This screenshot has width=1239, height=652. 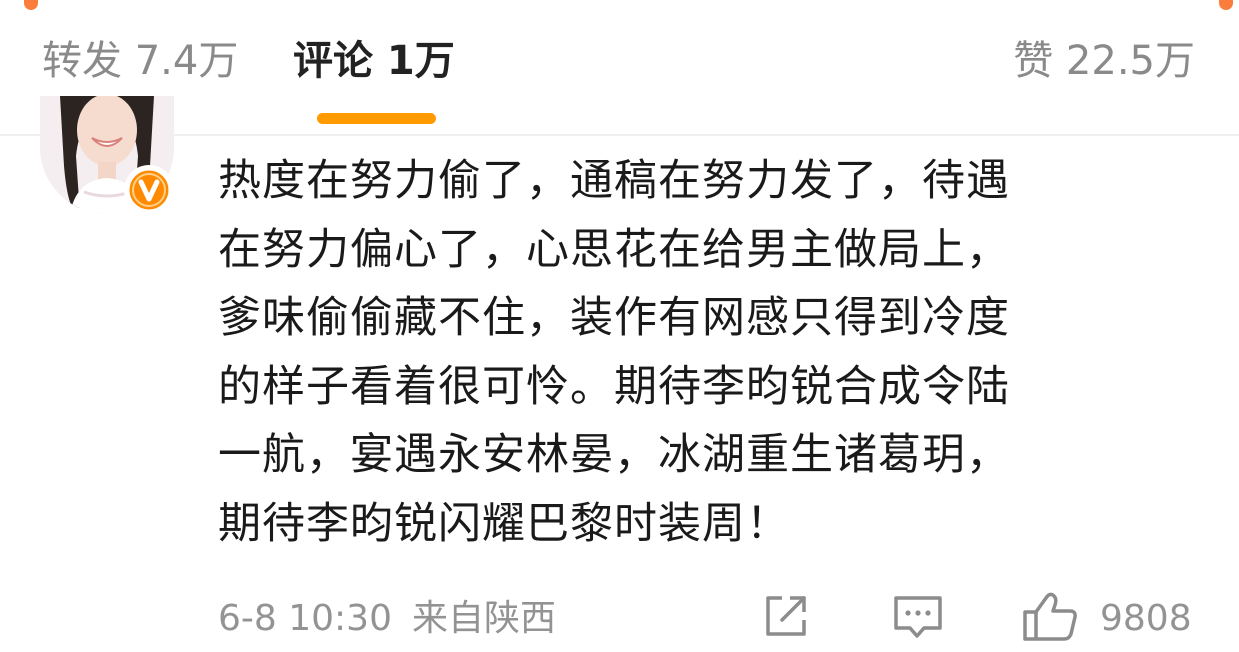 I want to click on tab-repost: 转发 7.4万, so click(x=140, y=61).